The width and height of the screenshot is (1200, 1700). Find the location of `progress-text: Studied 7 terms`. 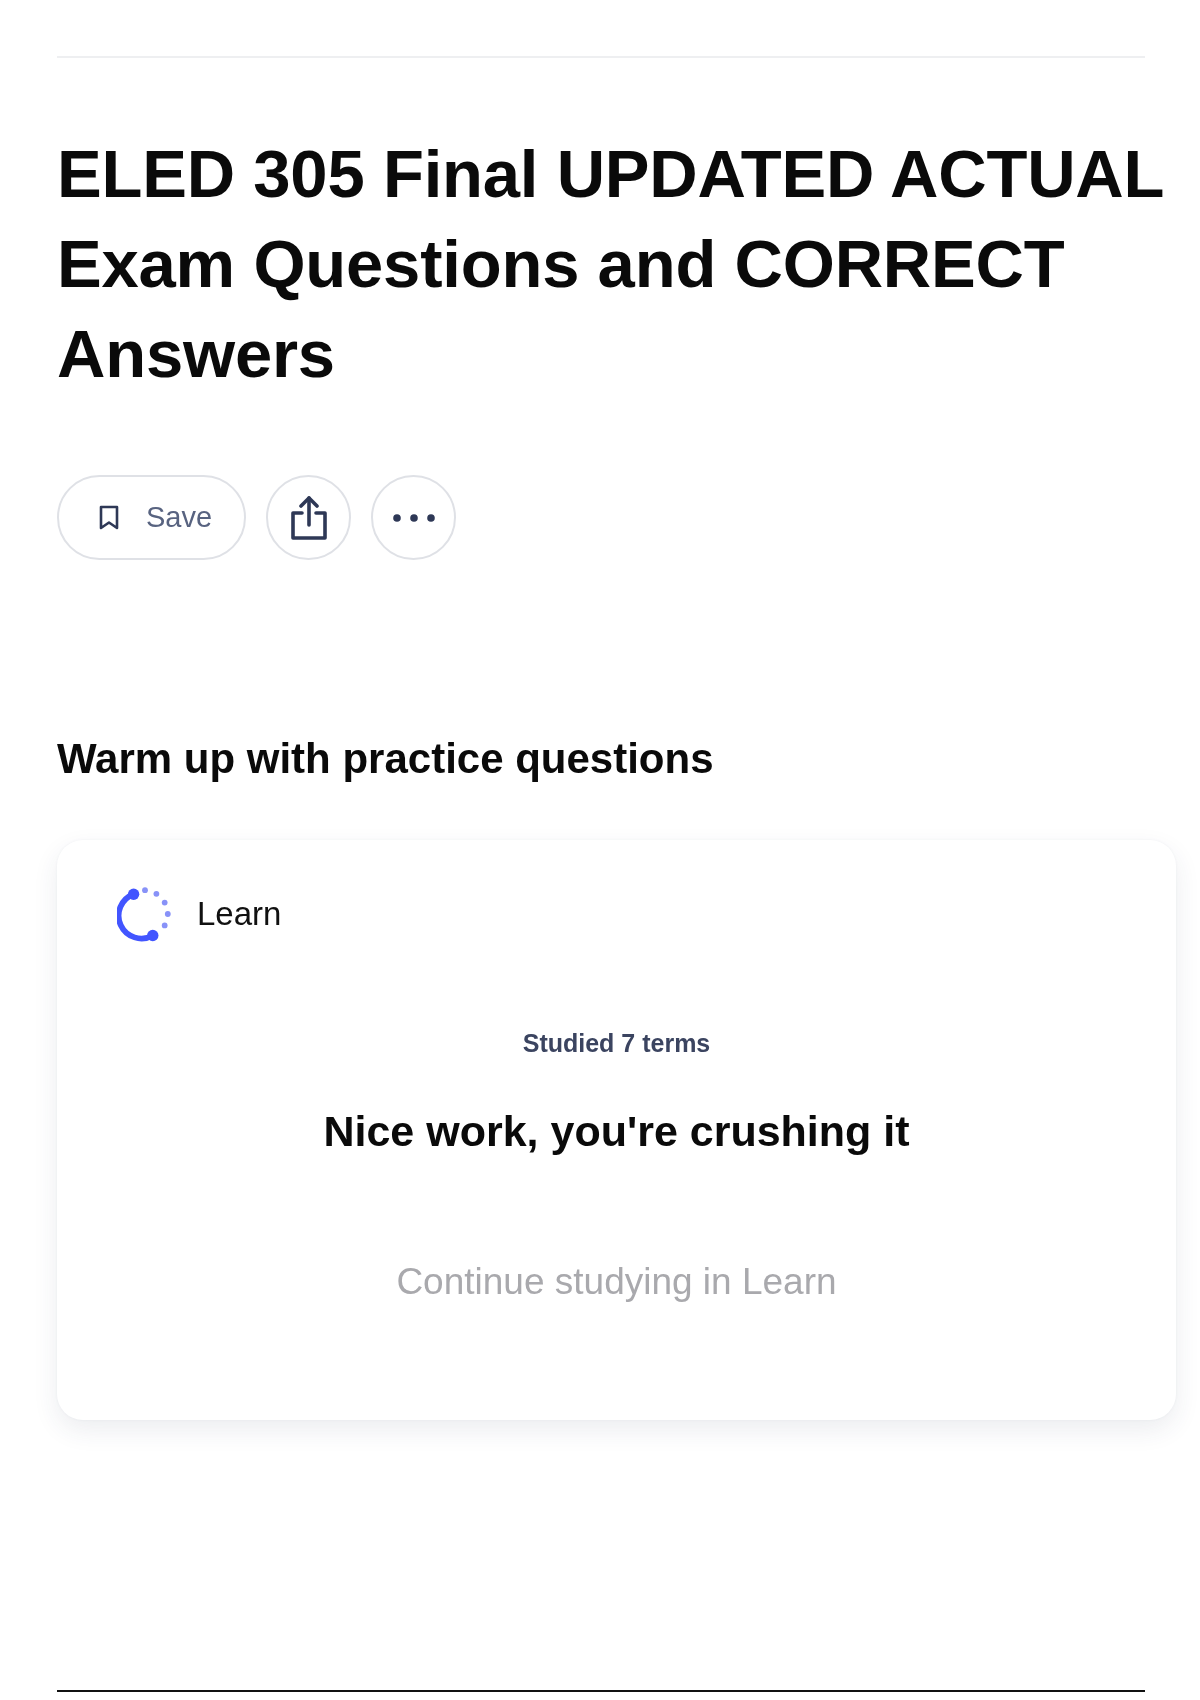

progress-text: Studied 7 terms is located at coordinates (616, 1043).